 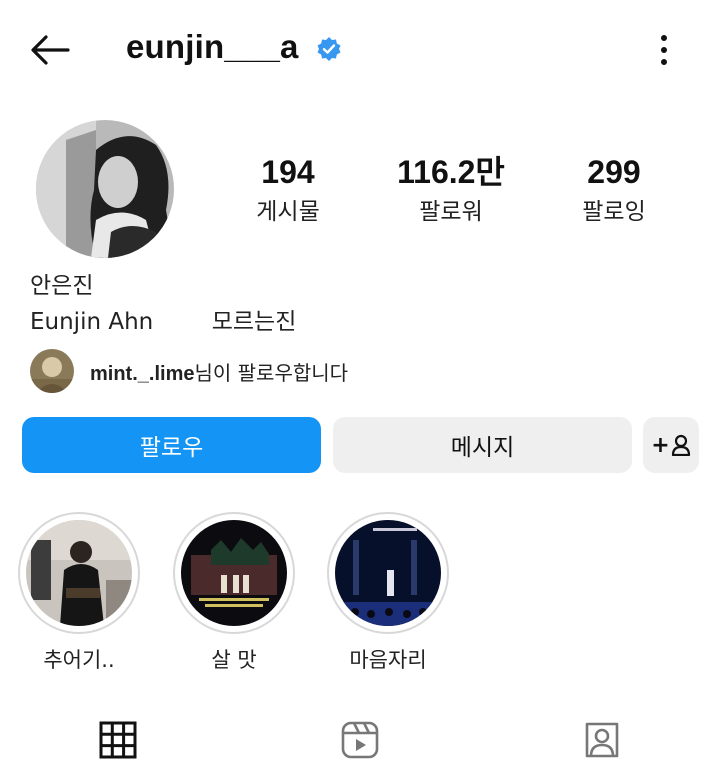 What do you see at coordinates (288, 212) in the screenshot?
I see `posts-label: 게시물` at bounding box center [288, 212].